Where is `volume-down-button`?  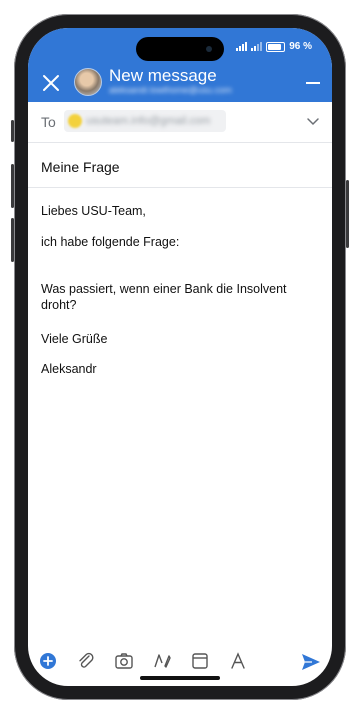
volume-down-button is located at coordinates (12, 240).